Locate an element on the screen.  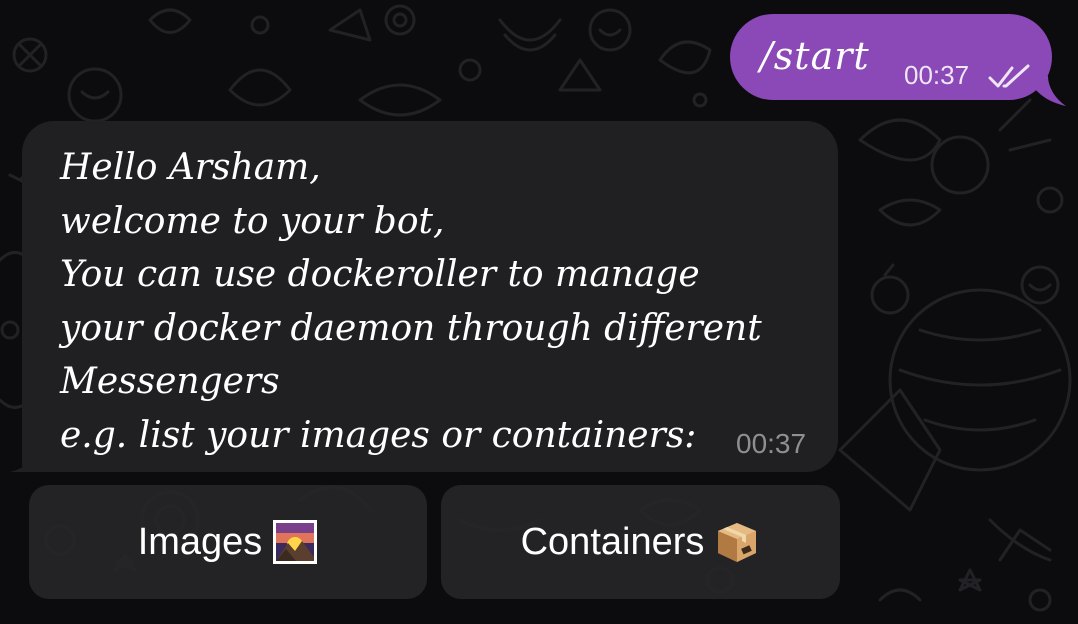
incoming-bubble-tail is located at coordinates (25, 458).